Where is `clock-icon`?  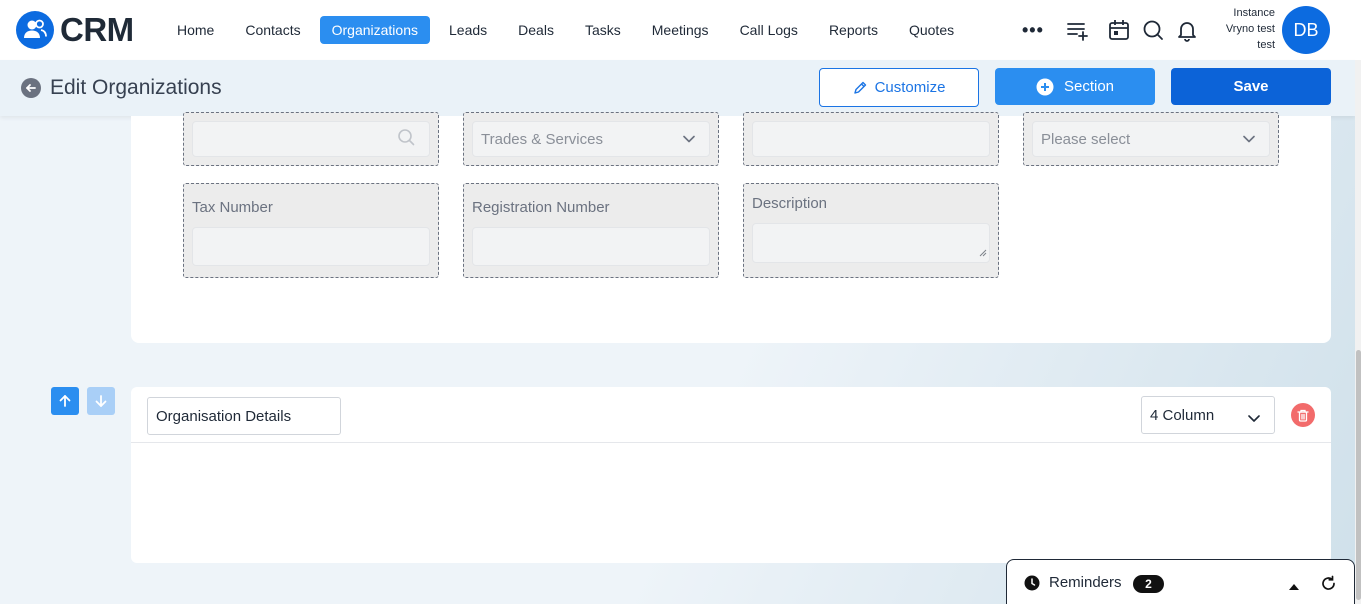
clock-icon is located at coordinates (1032, 585).